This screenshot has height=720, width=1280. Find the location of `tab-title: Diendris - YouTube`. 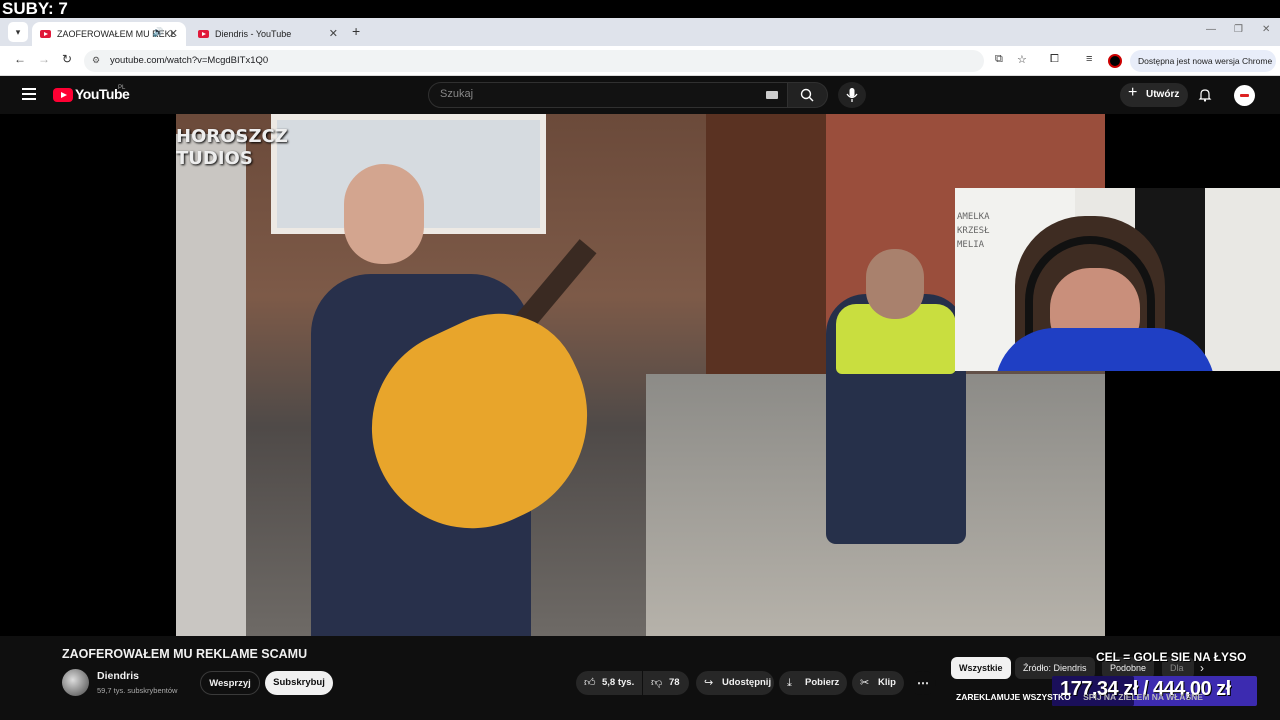

tab-title: Diendris - YouTube is located at coordinates (253, 34).